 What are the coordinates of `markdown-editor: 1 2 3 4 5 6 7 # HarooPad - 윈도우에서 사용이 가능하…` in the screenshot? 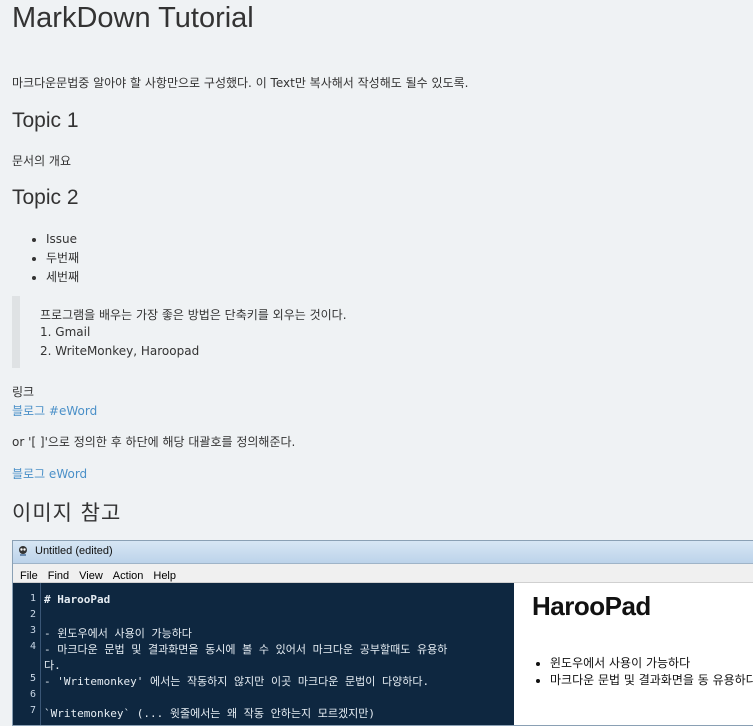 It's located at (263, 654).